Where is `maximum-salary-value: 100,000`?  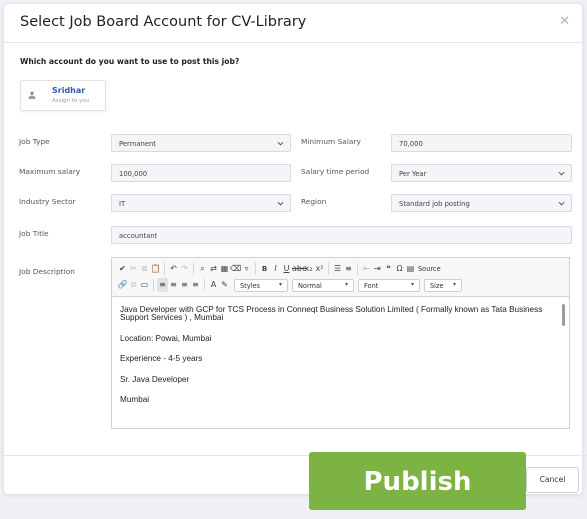 maximum-salary-value: 100,000 is located at coordinates (133, 174).